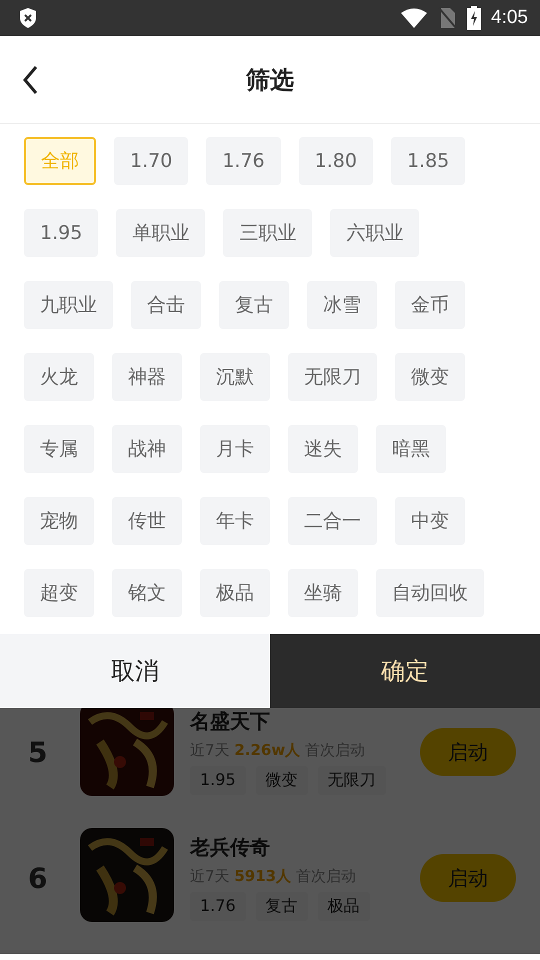 This screenshot has width=540, height=960. I want to click on rank-number: 6, so click(38, 878).